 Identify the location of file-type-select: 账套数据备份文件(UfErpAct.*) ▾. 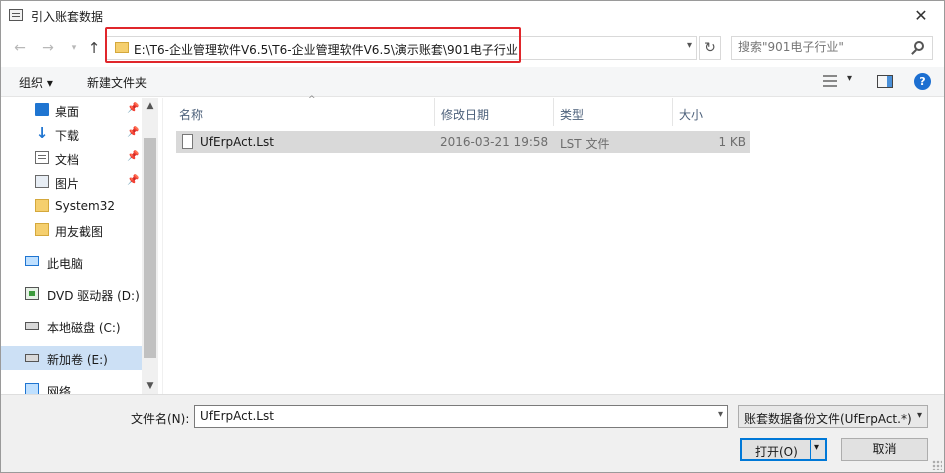
(833, 416).